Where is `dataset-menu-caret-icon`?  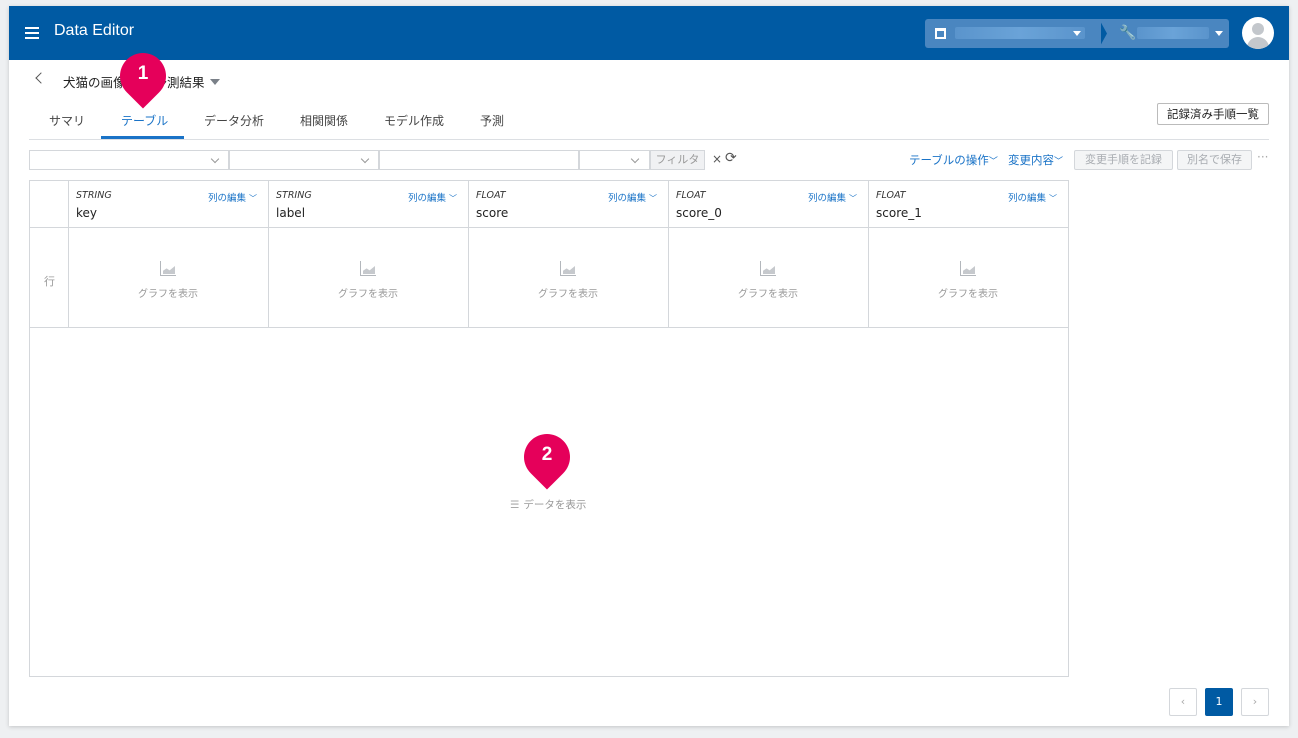
dataset-menu-caret-icon is located at coordinates (215, 82).